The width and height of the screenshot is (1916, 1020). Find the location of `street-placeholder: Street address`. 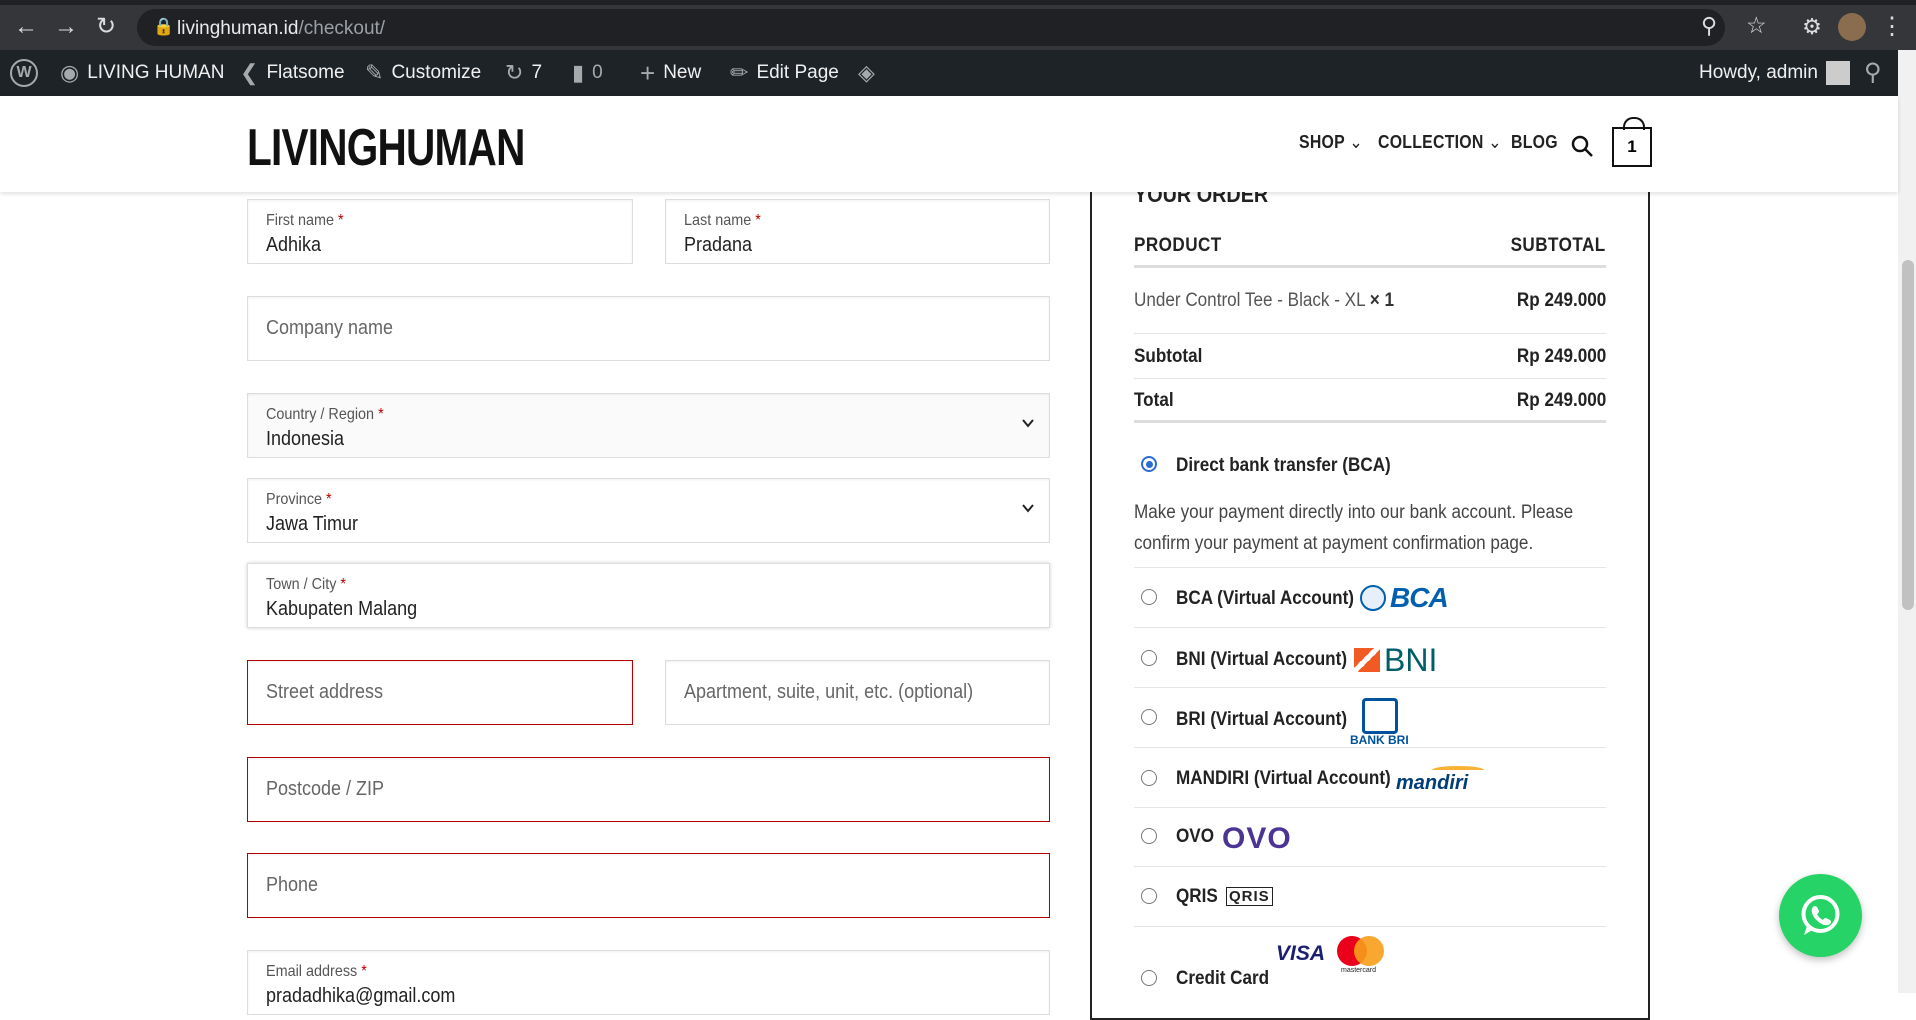

street-placeholder: Street address is located at coordinates (325, 692).